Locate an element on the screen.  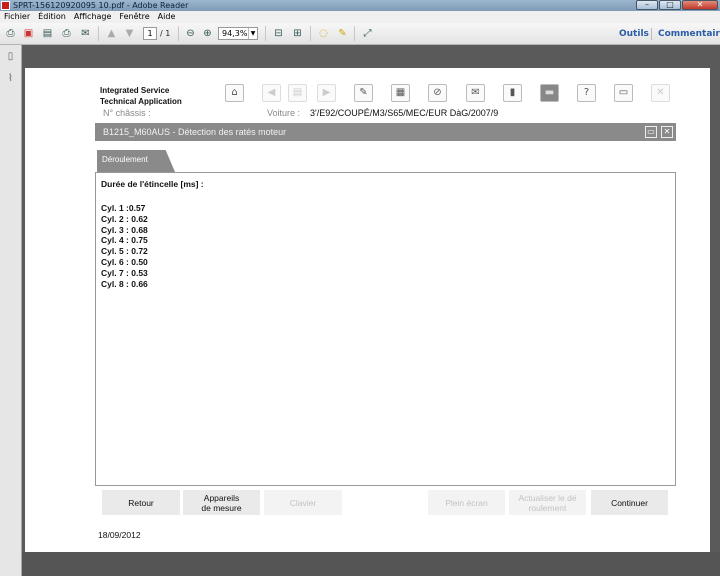
menu-edit: Édition is located at coordinates (52, 17).